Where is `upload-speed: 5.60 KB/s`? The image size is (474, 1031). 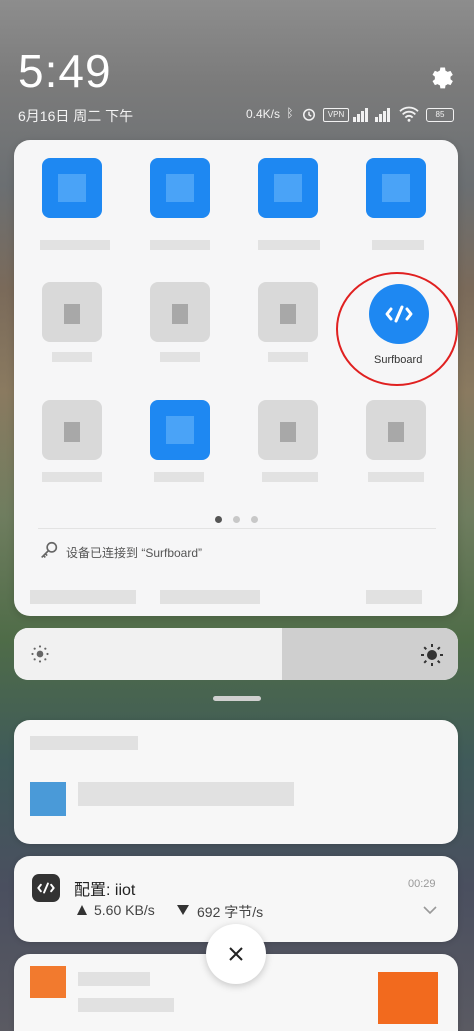 upload-speed: 5.60 KB/s is located at coordinates (124, 910).